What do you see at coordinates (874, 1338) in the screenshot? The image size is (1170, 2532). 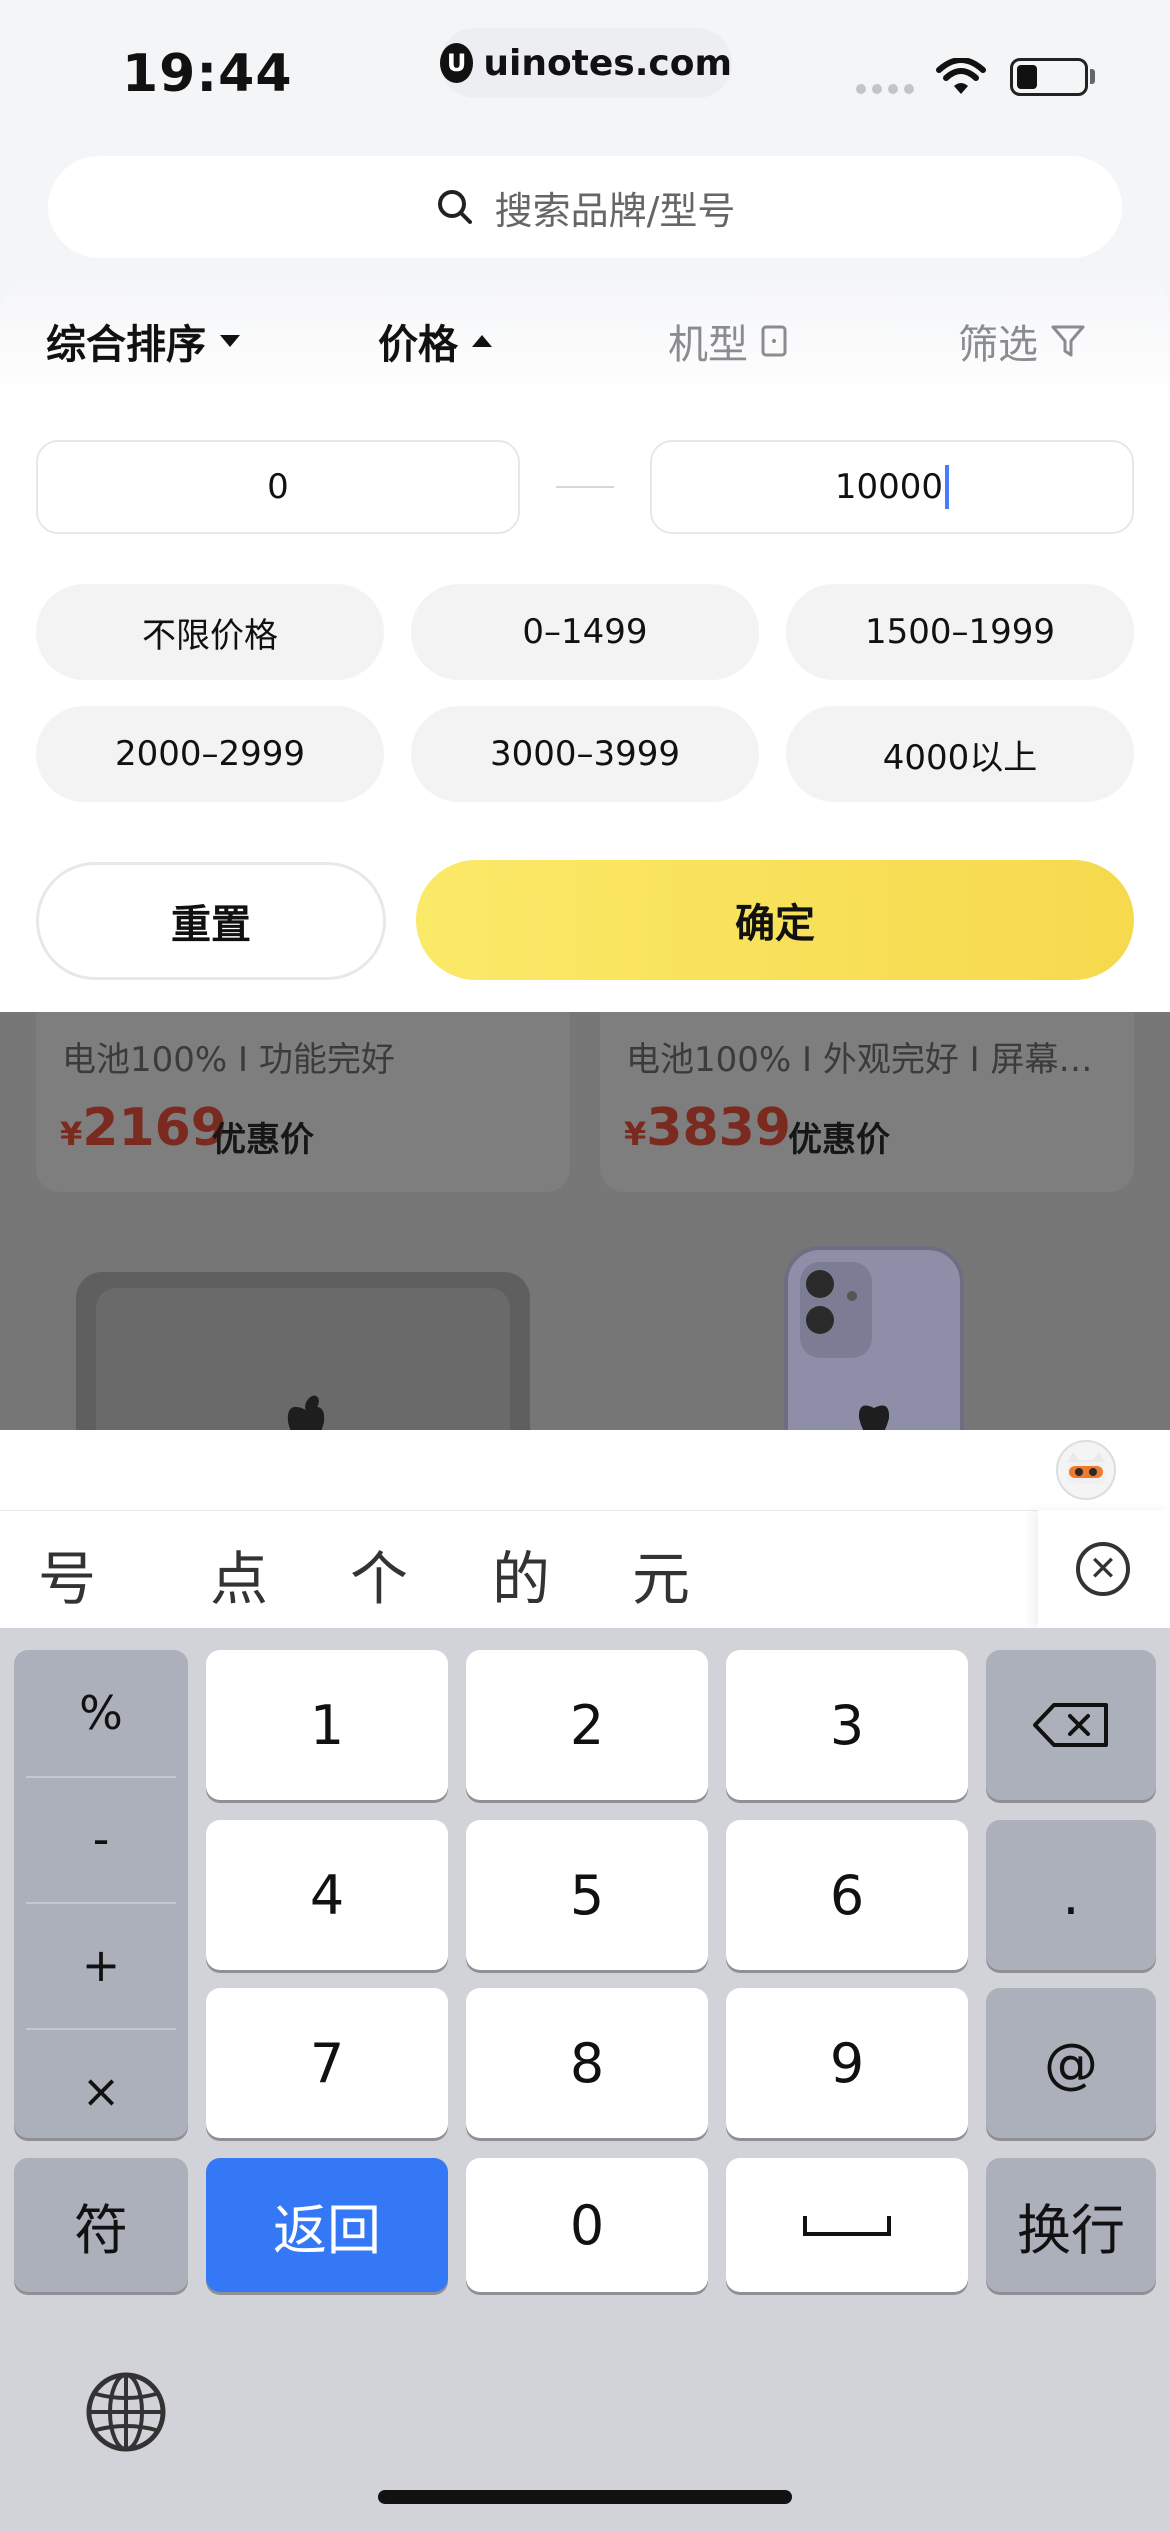 I see `phone-image-icon` at bounding box center [874, 1338].